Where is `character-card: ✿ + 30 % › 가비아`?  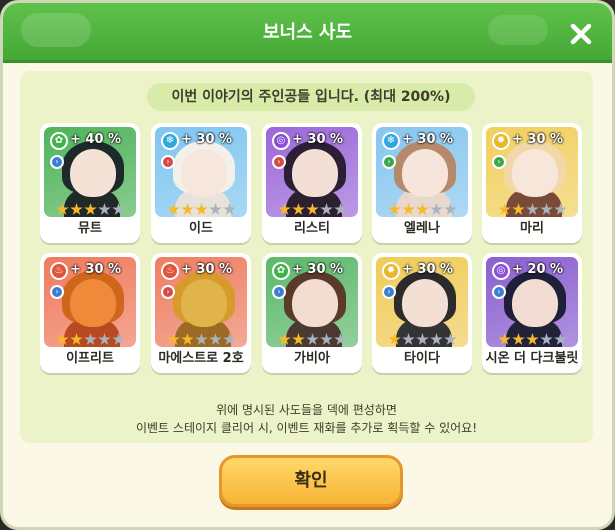
character-card: ✿ + 30 % › 가비아 is located at coordinates (312, 313).